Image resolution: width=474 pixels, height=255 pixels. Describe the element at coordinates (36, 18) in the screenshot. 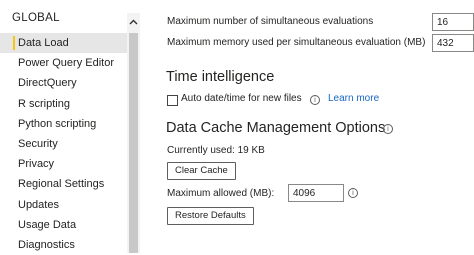

I see `sidebar-header: GLOBAL` at that location.